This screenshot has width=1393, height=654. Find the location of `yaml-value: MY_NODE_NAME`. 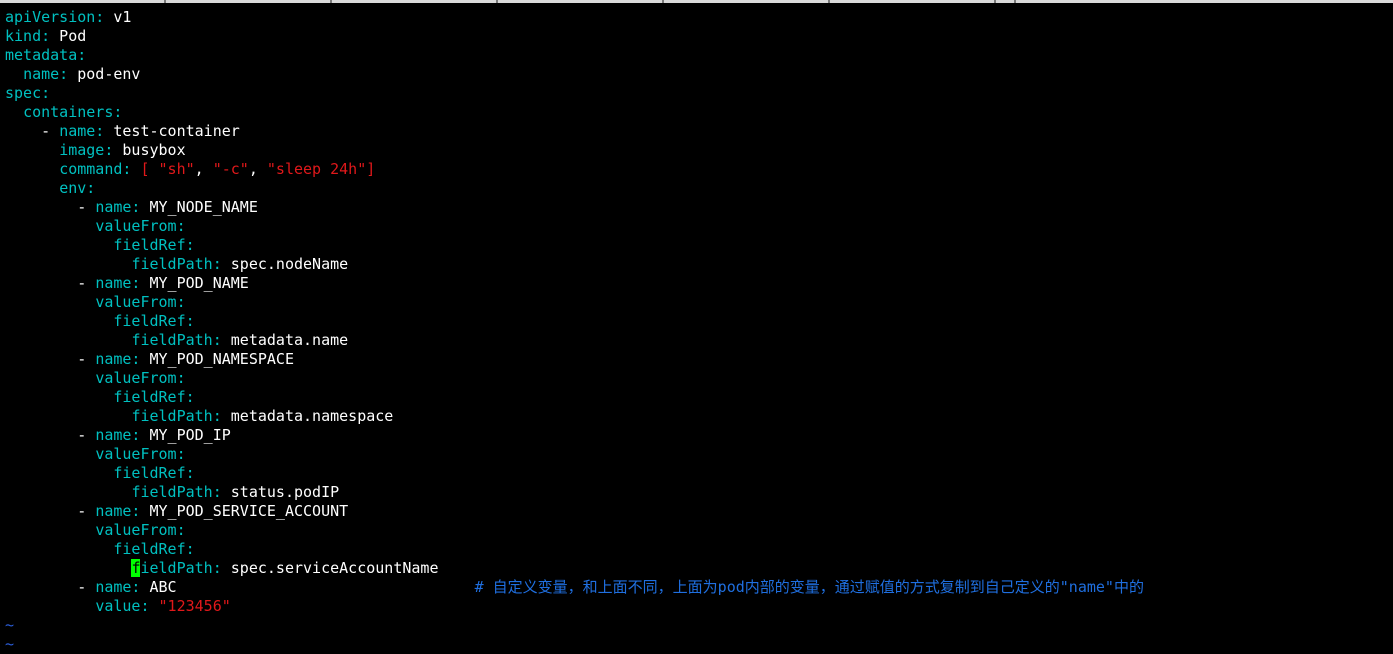

yaml-value: MY_NODE_NAME is located at coordinates (199, 207).